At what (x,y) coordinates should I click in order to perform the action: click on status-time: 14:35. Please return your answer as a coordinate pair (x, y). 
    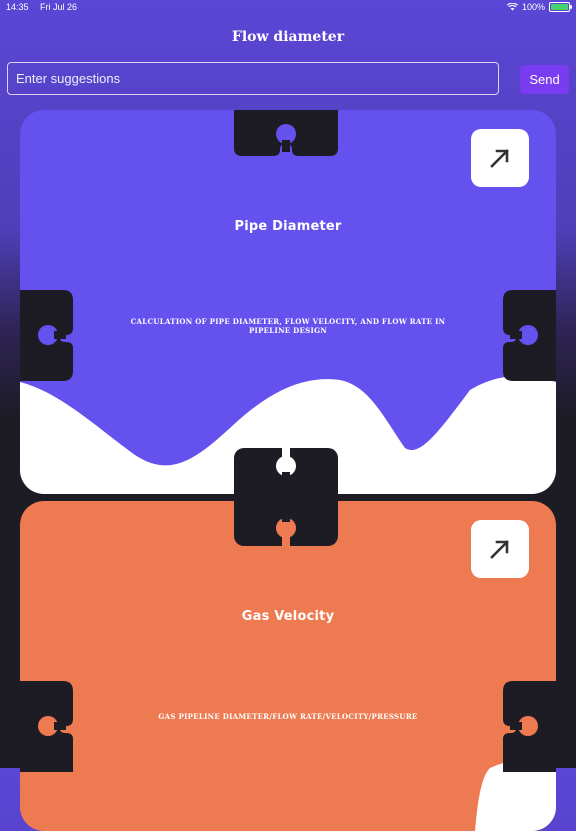
    Looking at the image, I should click on (17, 7).